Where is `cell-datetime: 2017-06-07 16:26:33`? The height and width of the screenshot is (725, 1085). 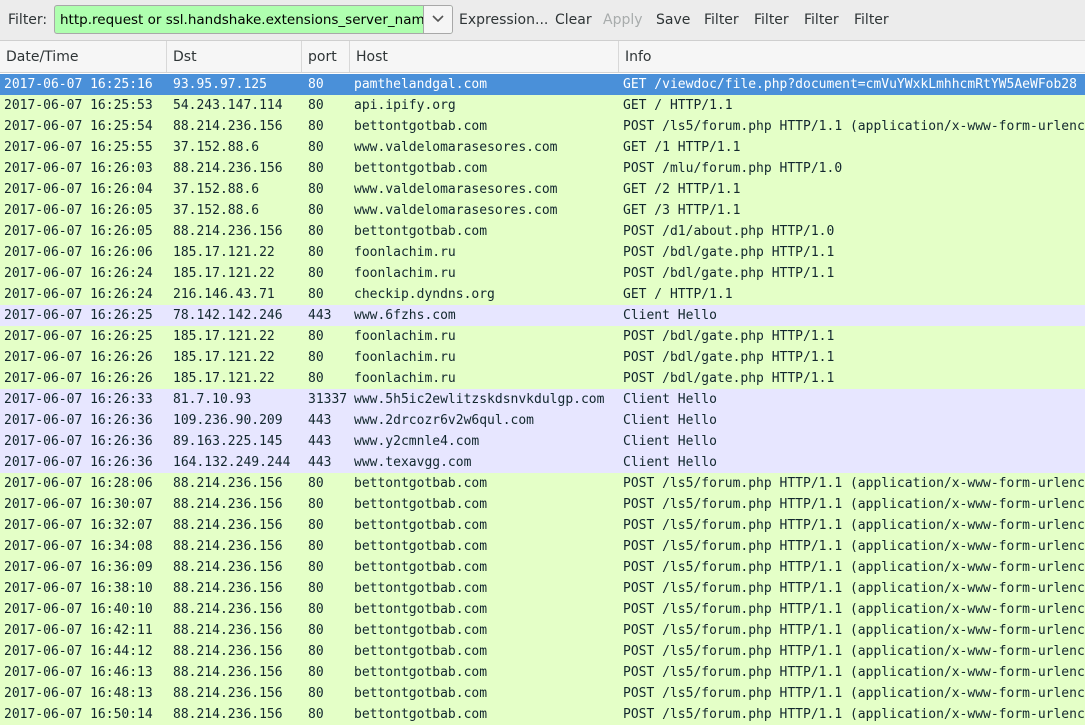 cell-datetime: 2017-06-07 16:26:33 is located at coordinates (78, 399).